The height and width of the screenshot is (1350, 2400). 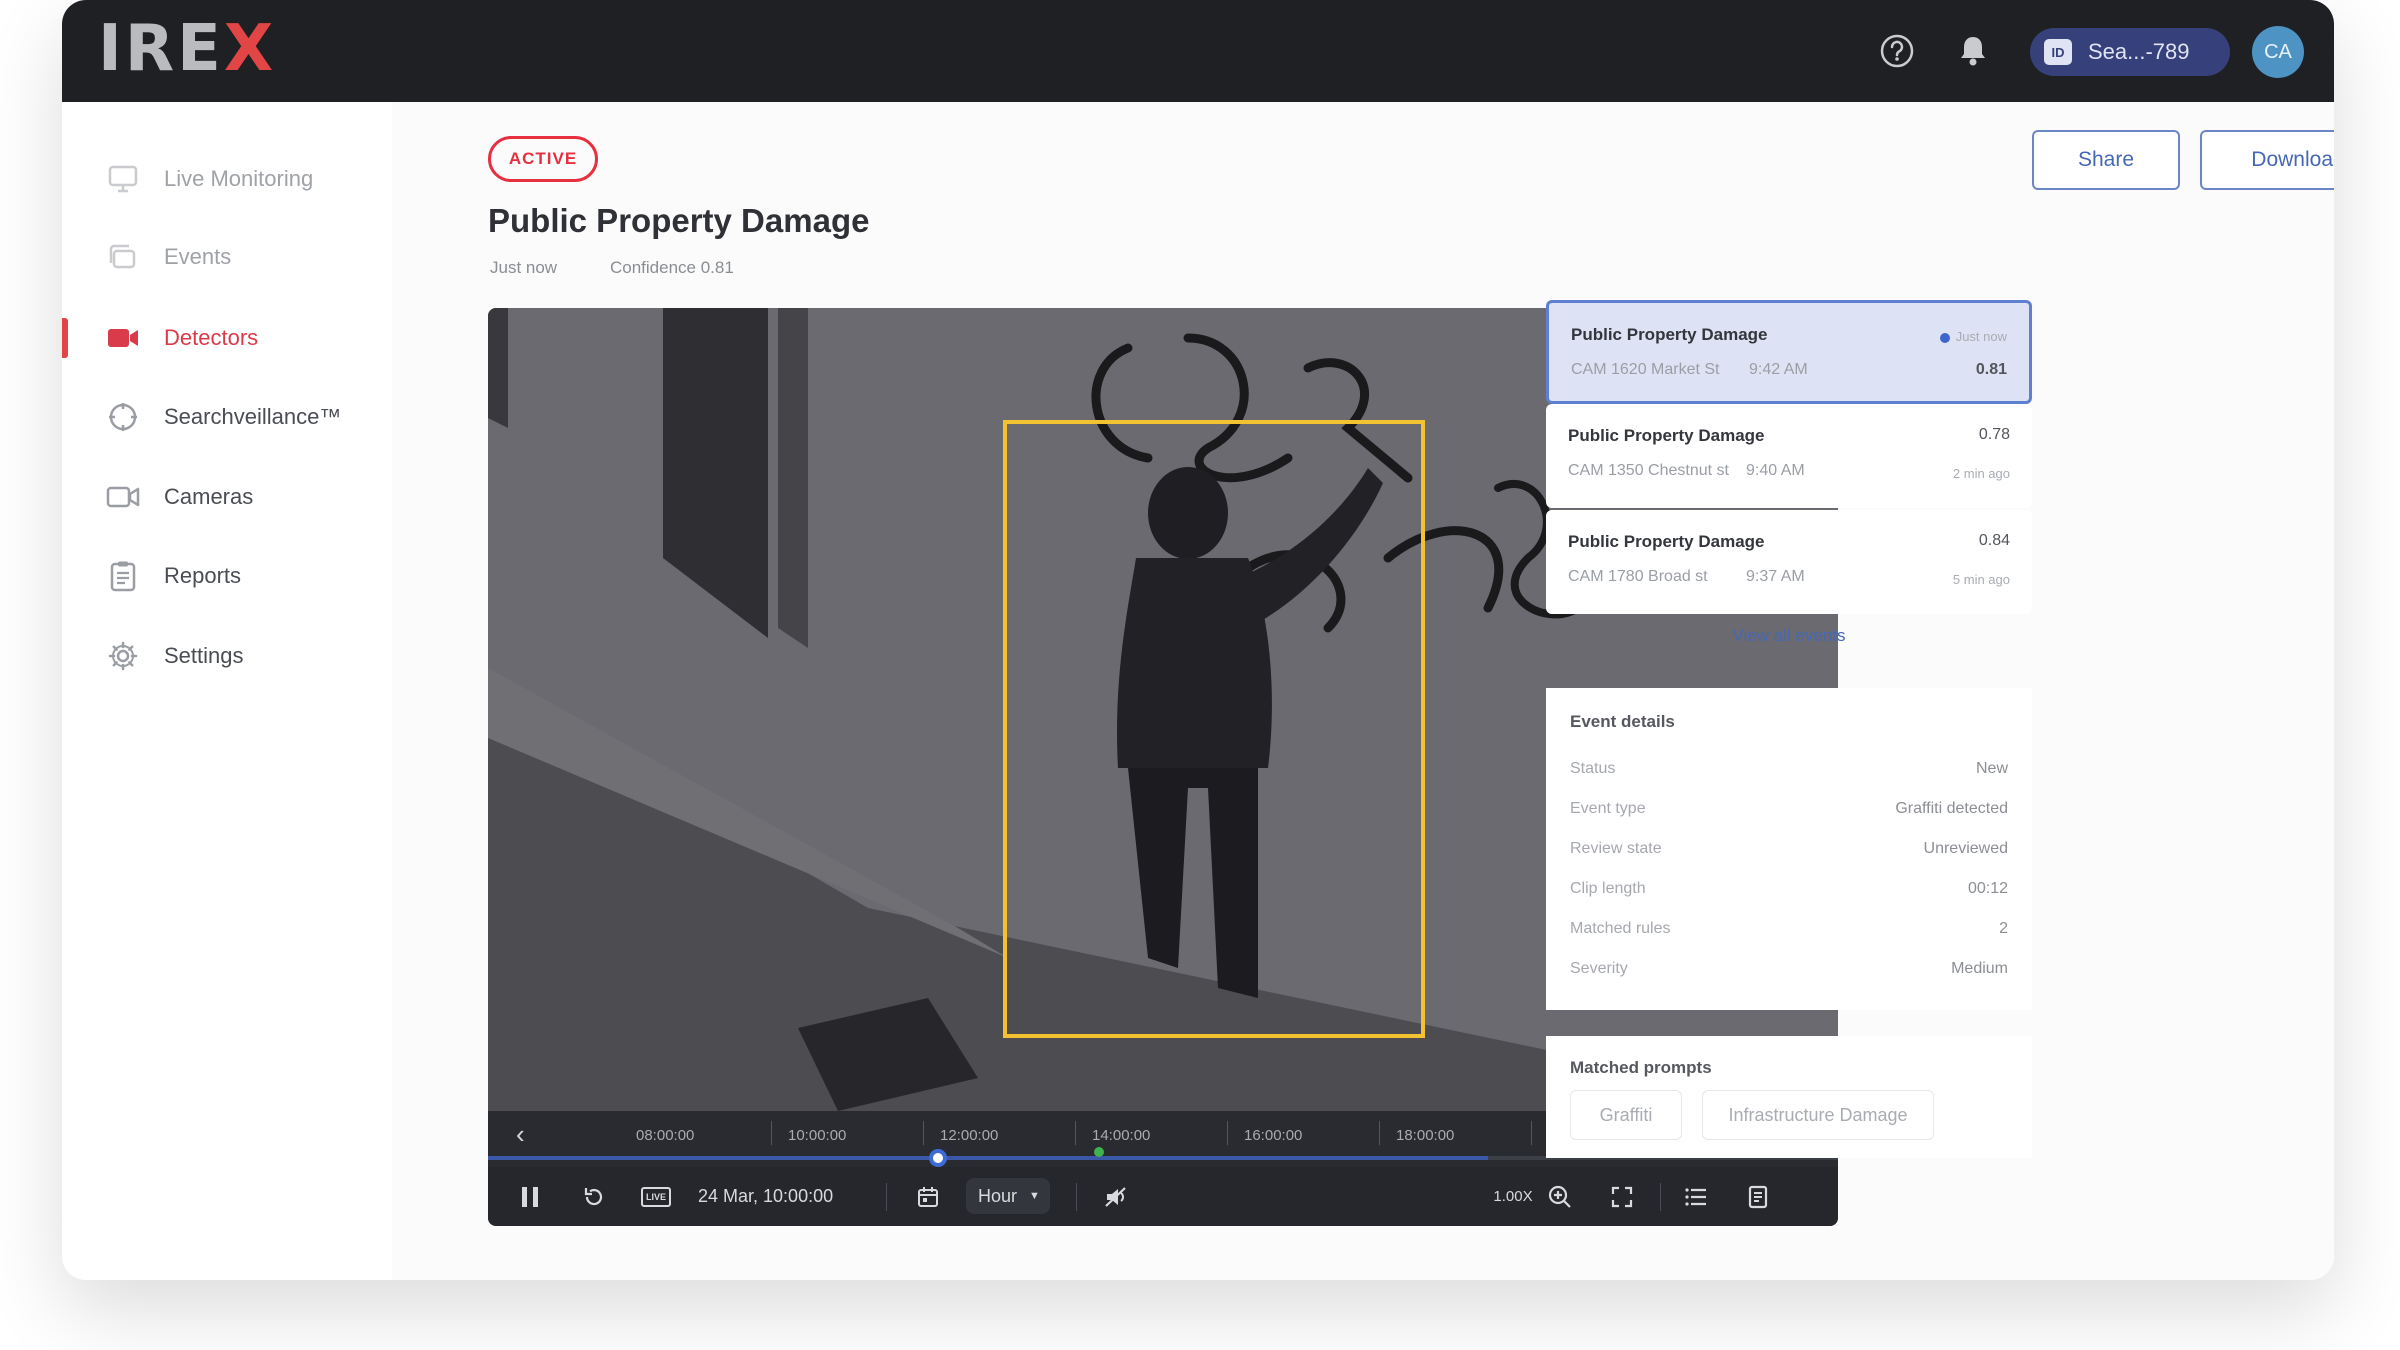 I want to click on sidebar-item-events: Events, so click(x=227, y=257).